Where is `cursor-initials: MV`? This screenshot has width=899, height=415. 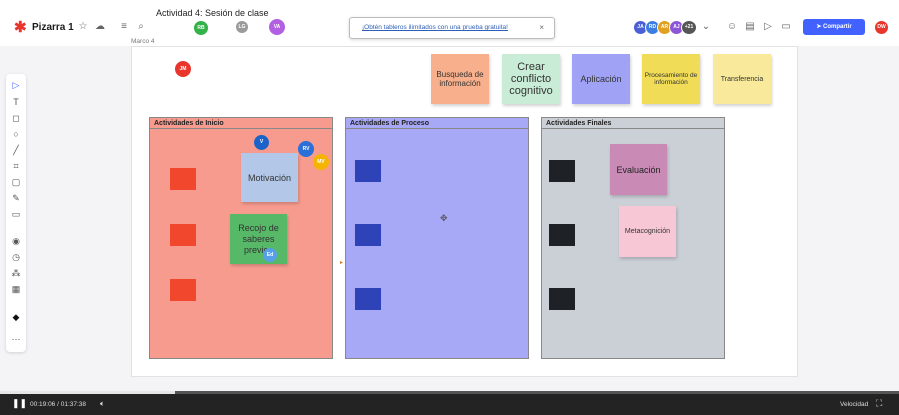
cursor-initials: MV is located at coordinates (321, 162).